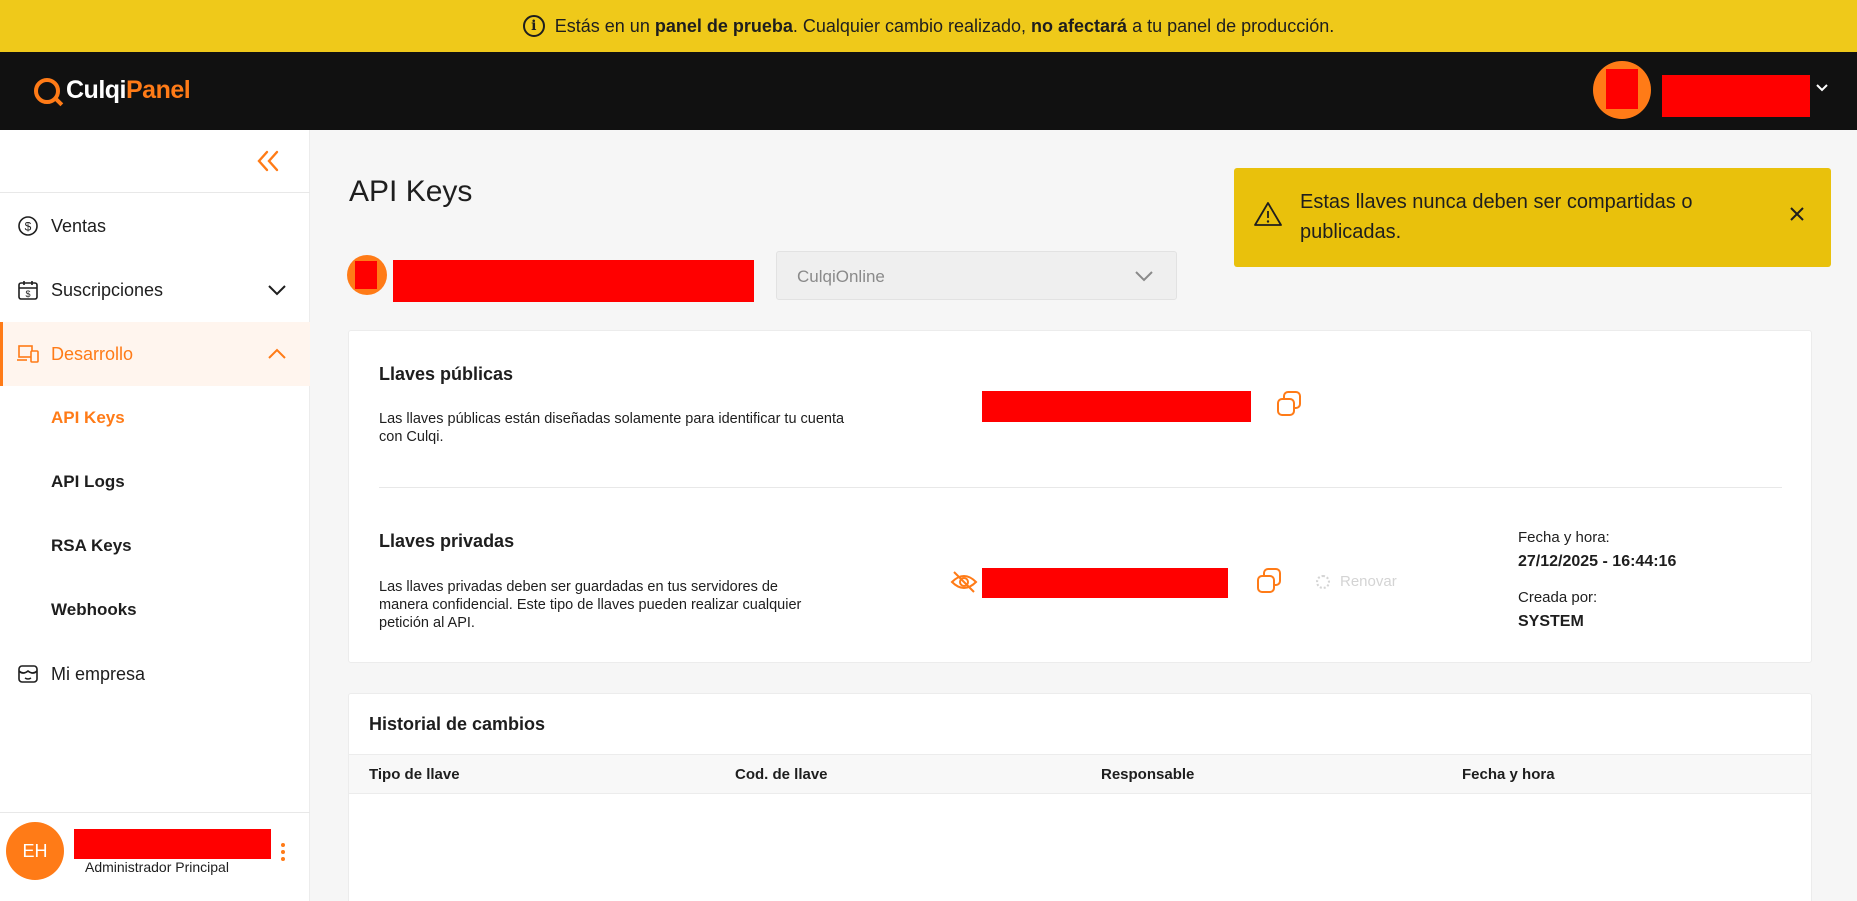 The width and height of the screenshot is (1857, 901). Describe the element at coordinates (1622, 90) in the screenshot. I see `user-avatar-top` at that location.